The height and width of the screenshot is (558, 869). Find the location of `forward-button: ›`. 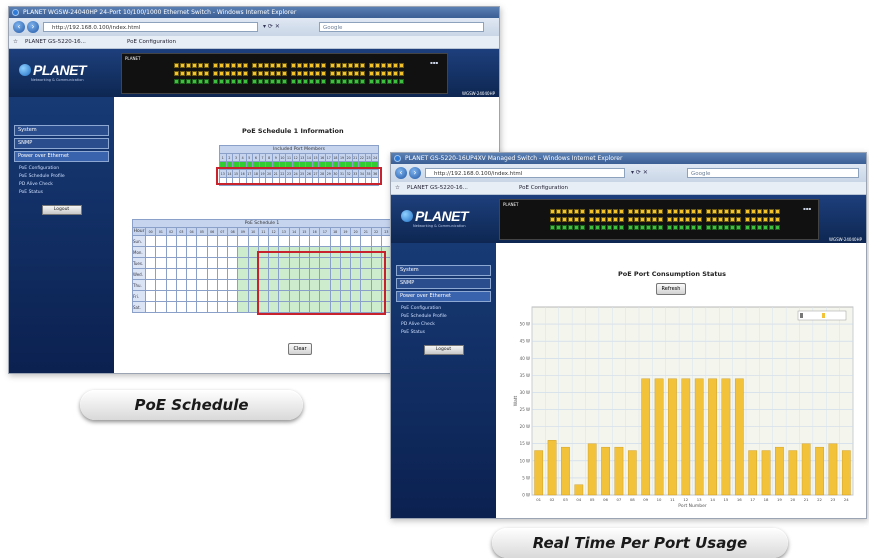

forward-button: › is located at coordinates (33, 27).